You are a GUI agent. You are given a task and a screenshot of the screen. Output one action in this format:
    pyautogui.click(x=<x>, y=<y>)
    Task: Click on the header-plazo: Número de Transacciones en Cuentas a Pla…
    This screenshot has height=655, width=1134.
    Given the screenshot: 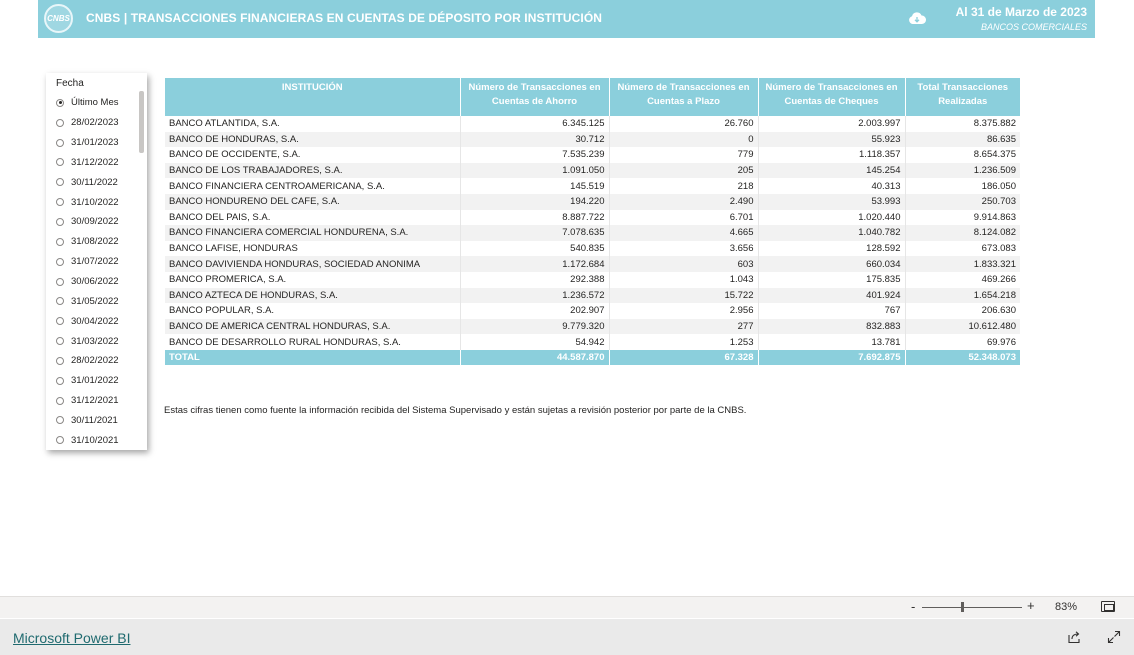 What is the action you would take?
    pyautogui.click(x=684, y=97)
    